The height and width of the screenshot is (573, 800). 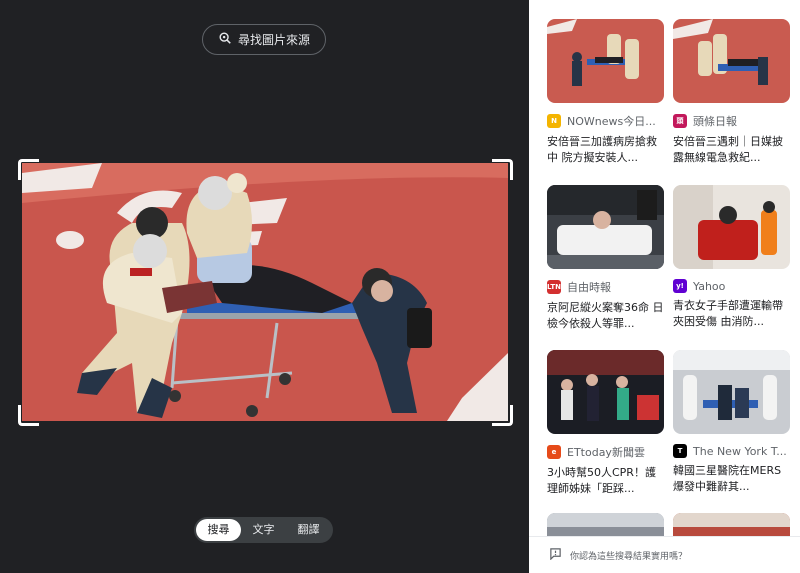 I want to click on crop-handle-top-right, so click(x=502, y=169).